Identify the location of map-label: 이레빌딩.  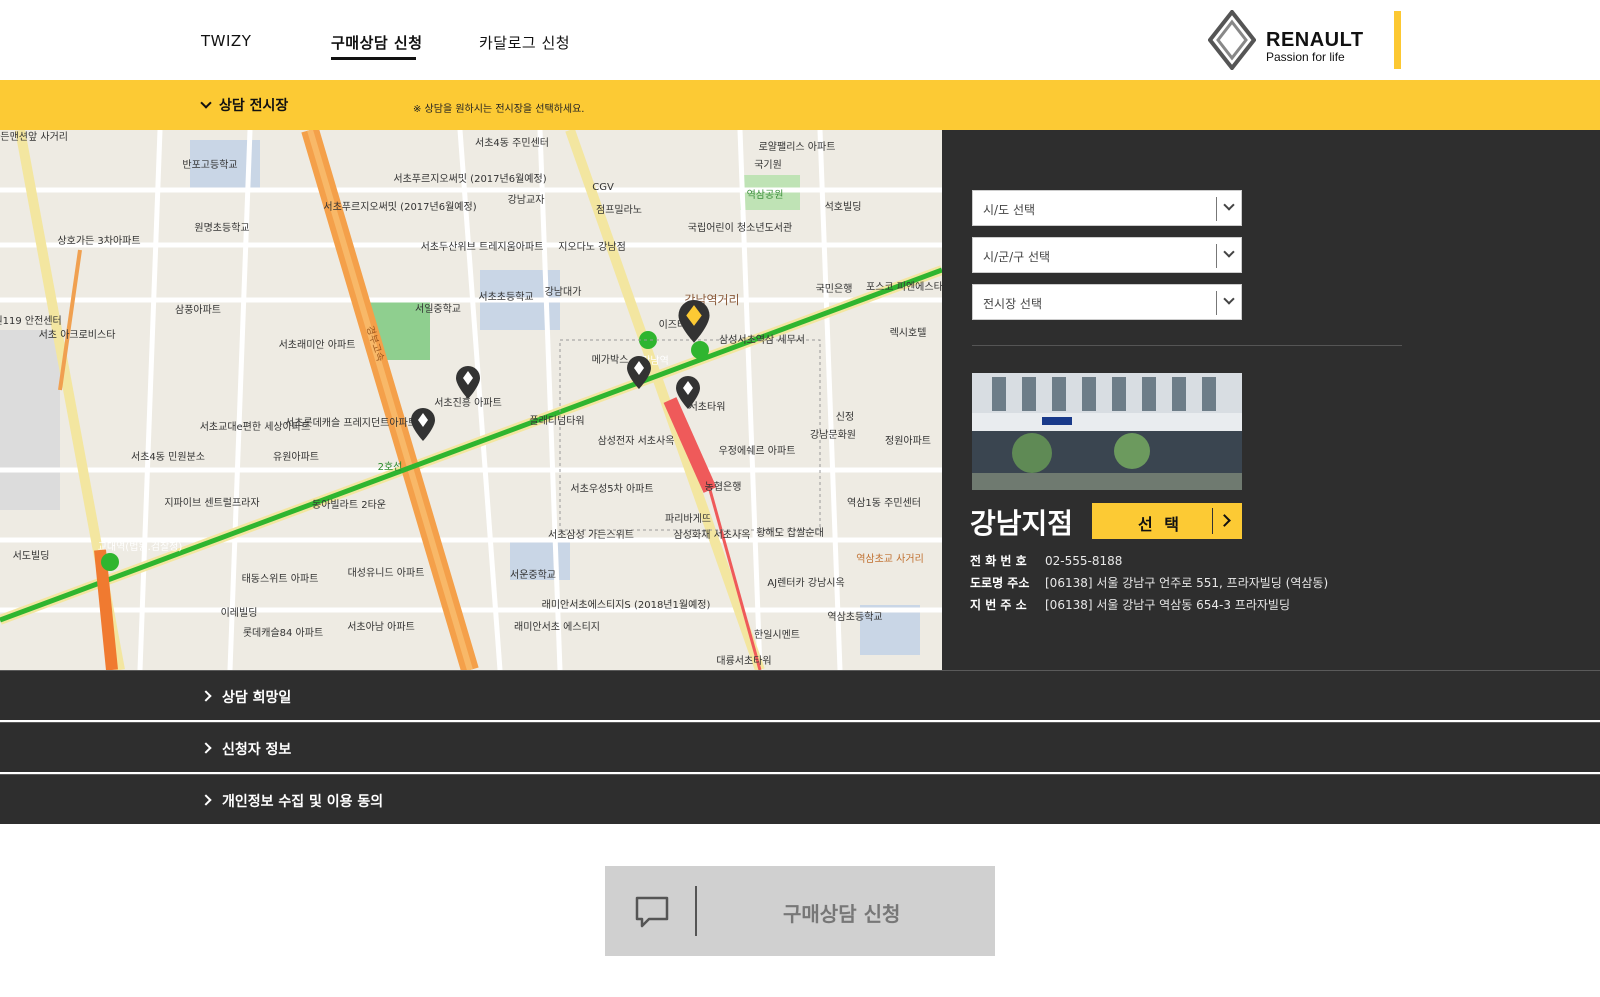
(239, 613).